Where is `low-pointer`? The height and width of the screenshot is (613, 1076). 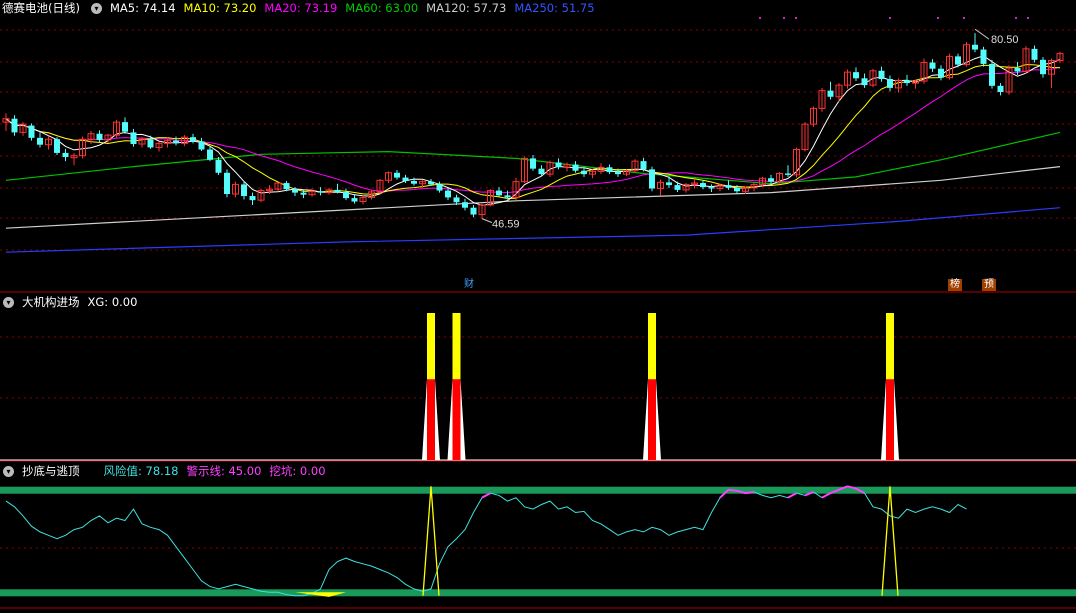
low-pointer is located at coordinates (487, 221).